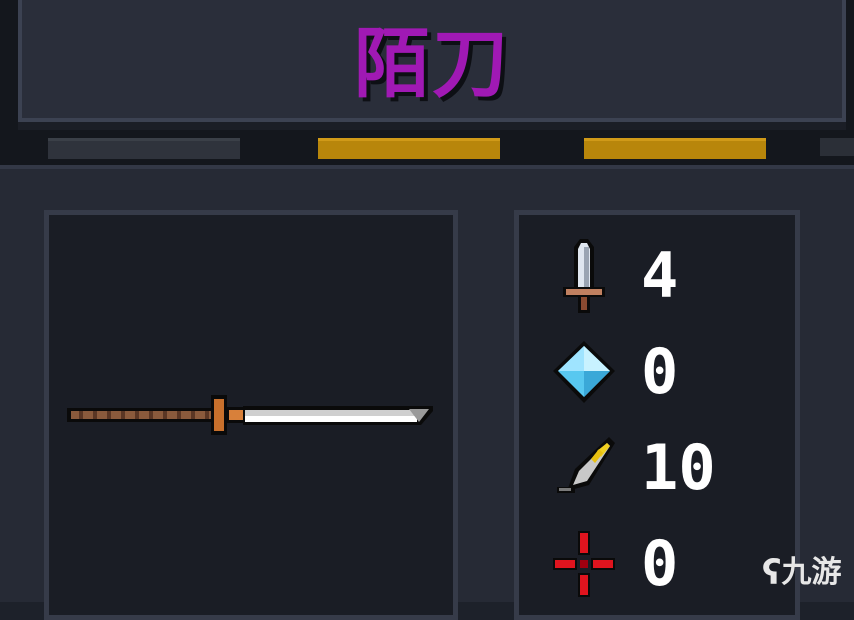 The image size is (854, 620). Describe the element at coordinates (432, 63) in the screenshot. I see `weapon-name: 陌刀` at that location.